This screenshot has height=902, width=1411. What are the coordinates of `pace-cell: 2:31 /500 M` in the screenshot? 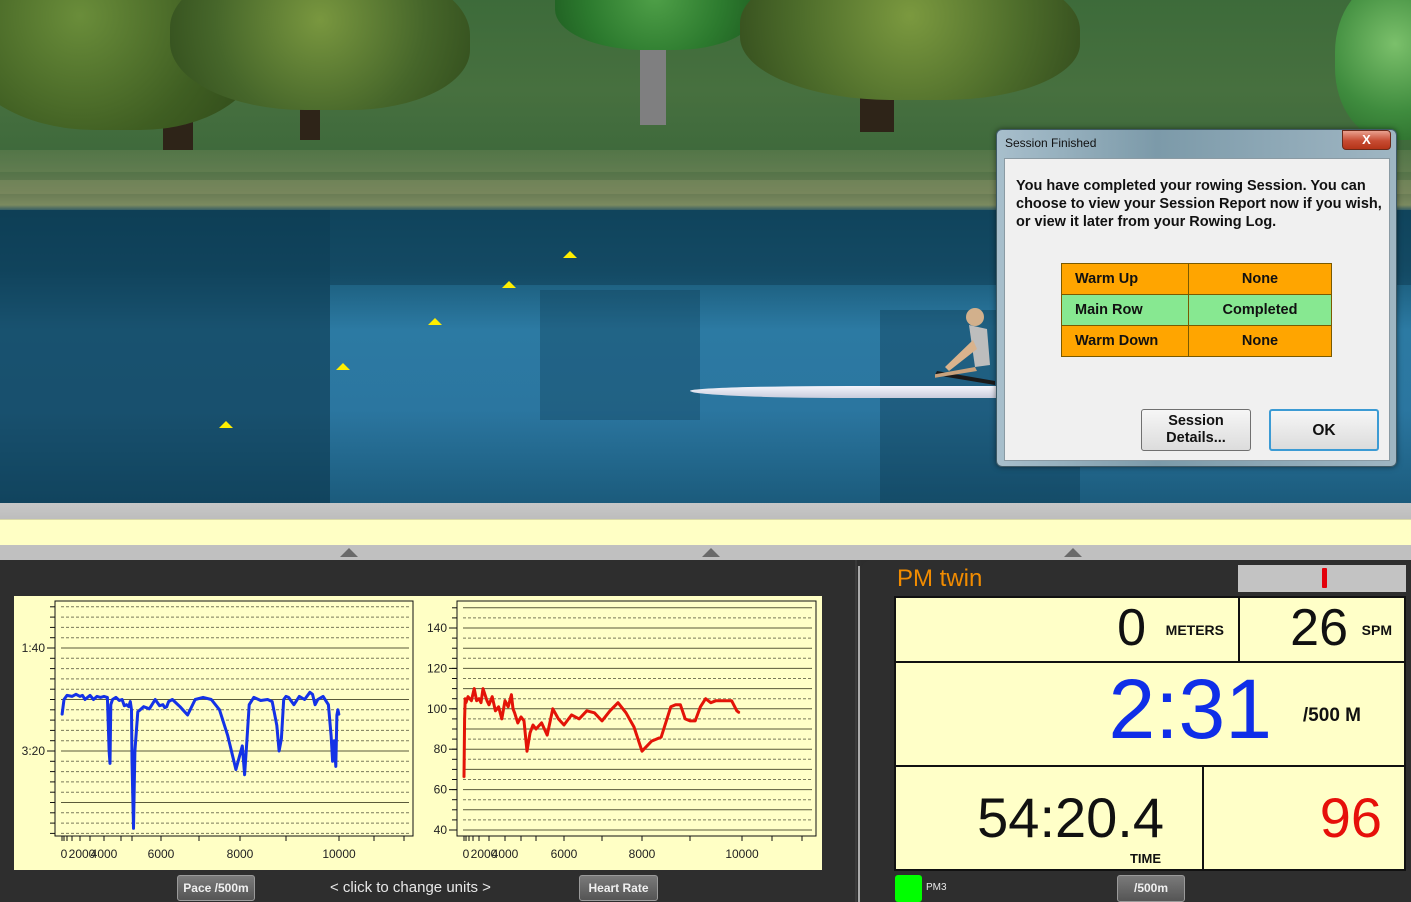 It's located at (1150, 714).